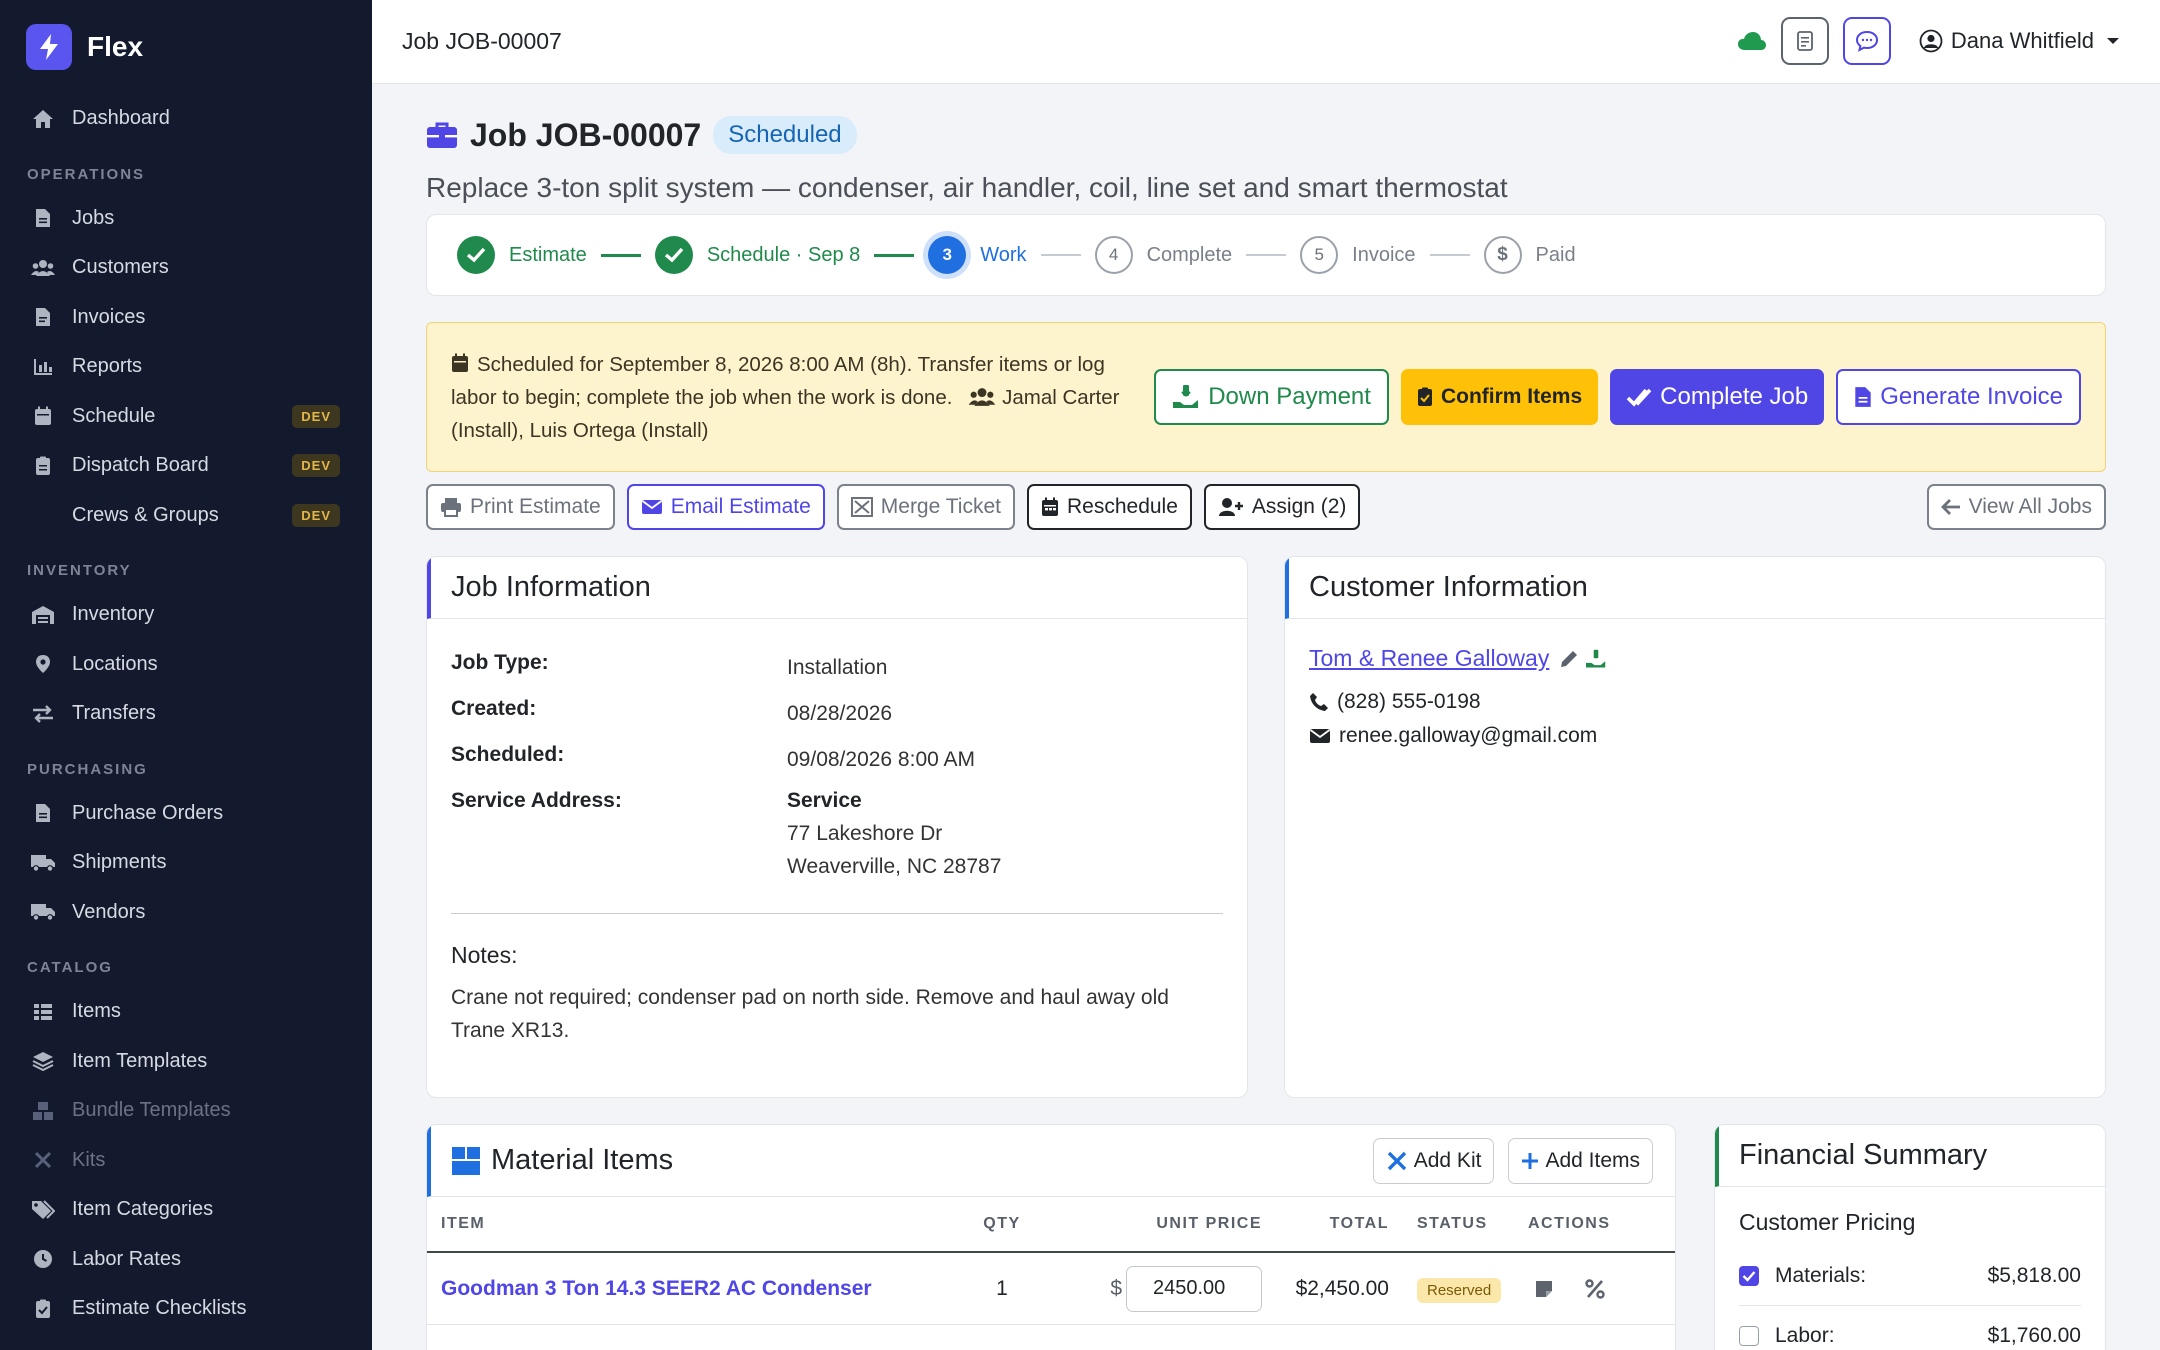  I want to click on sidebar-item-label: Dashboard, so click(121, 118).